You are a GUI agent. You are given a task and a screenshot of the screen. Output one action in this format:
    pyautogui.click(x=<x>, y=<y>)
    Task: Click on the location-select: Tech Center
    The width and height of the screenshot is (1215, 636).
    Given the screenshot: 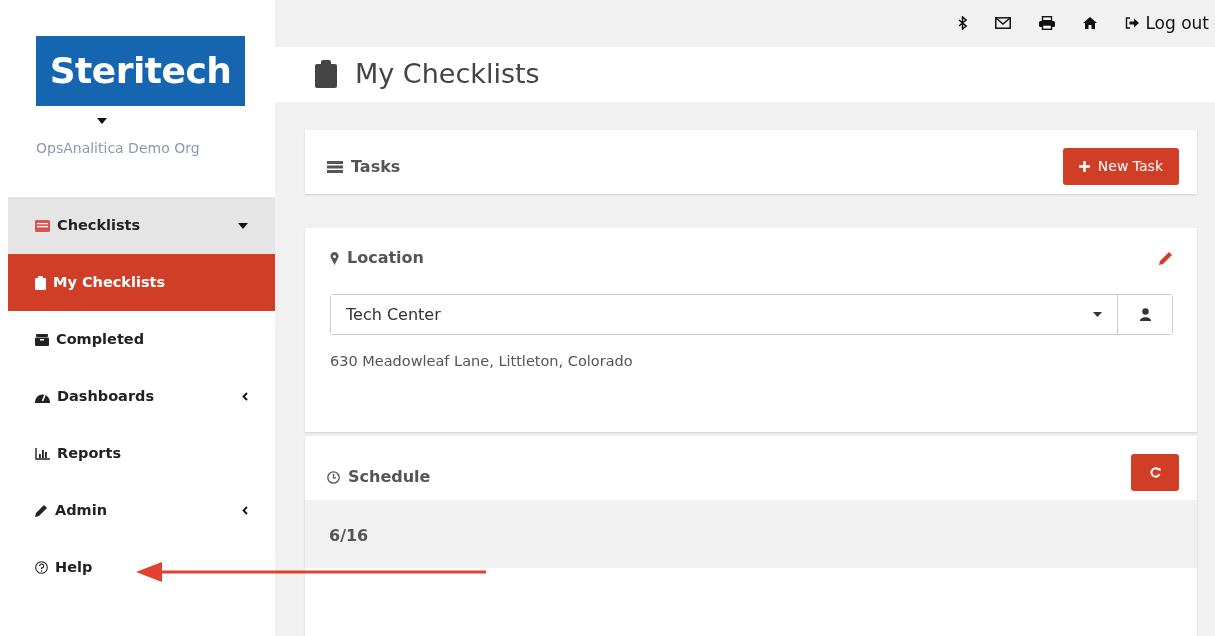 What is the action you would take?
    pyautogui.click(x=751, y=314)
    